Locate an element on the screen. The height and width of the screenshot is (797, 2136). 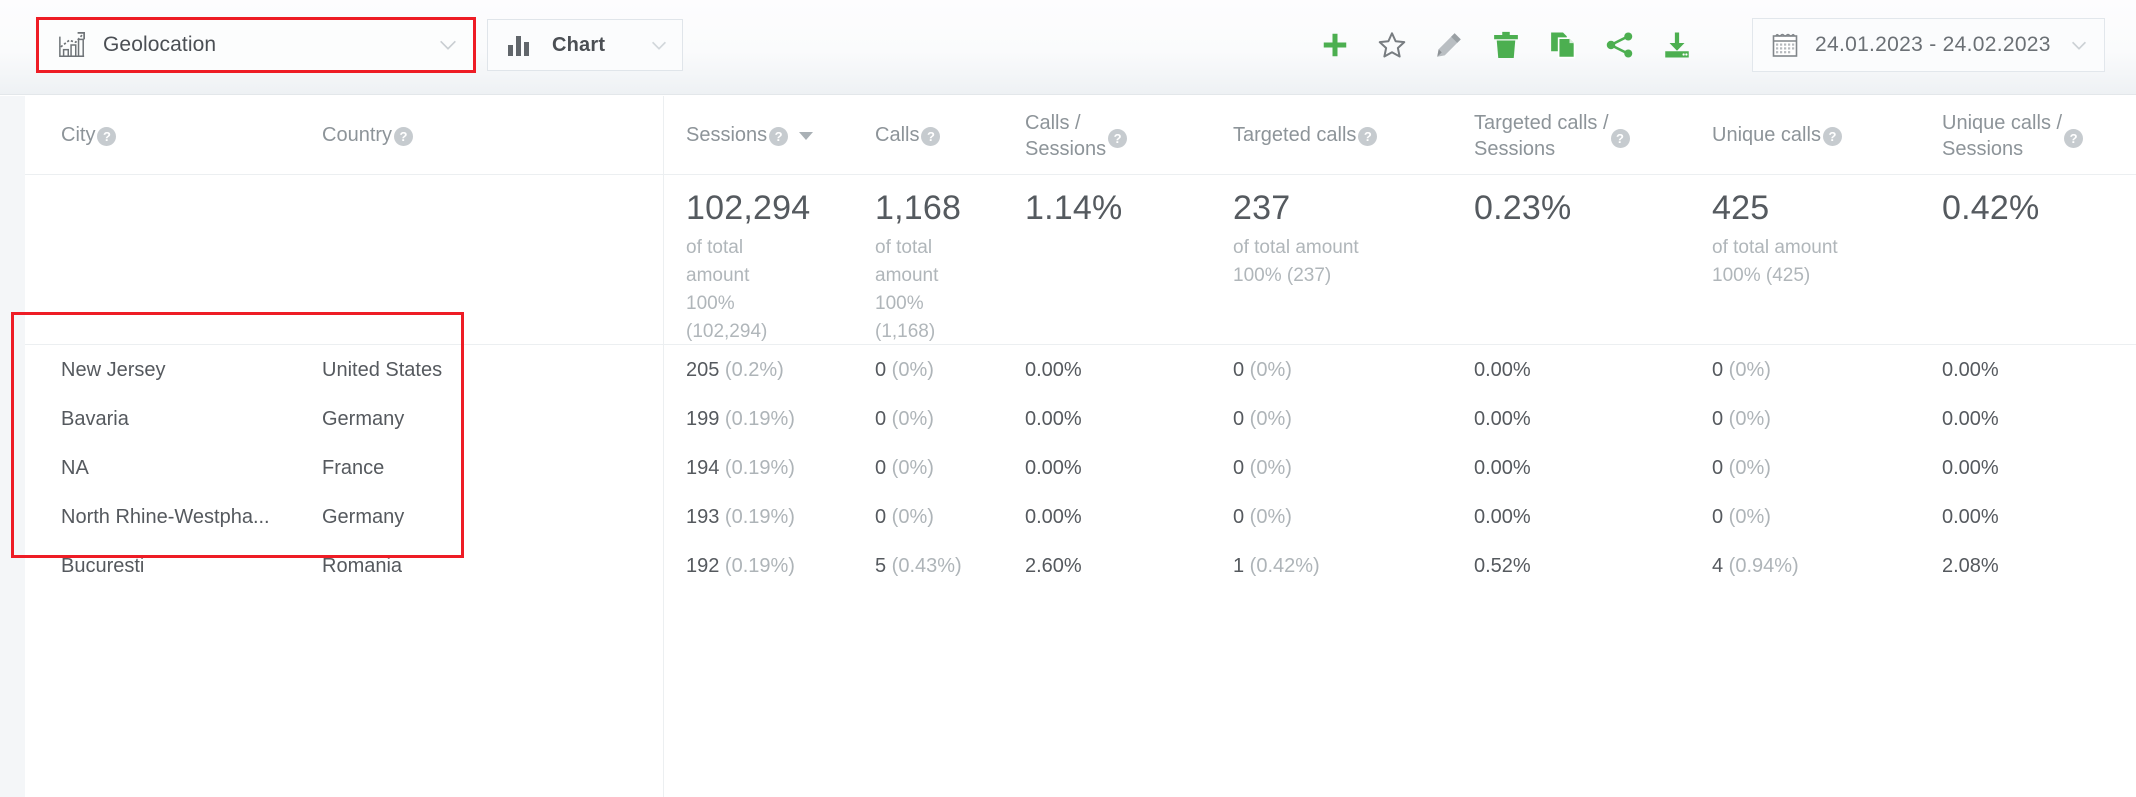
cell-city: Bucuresti is located at coordinates (102, 566).